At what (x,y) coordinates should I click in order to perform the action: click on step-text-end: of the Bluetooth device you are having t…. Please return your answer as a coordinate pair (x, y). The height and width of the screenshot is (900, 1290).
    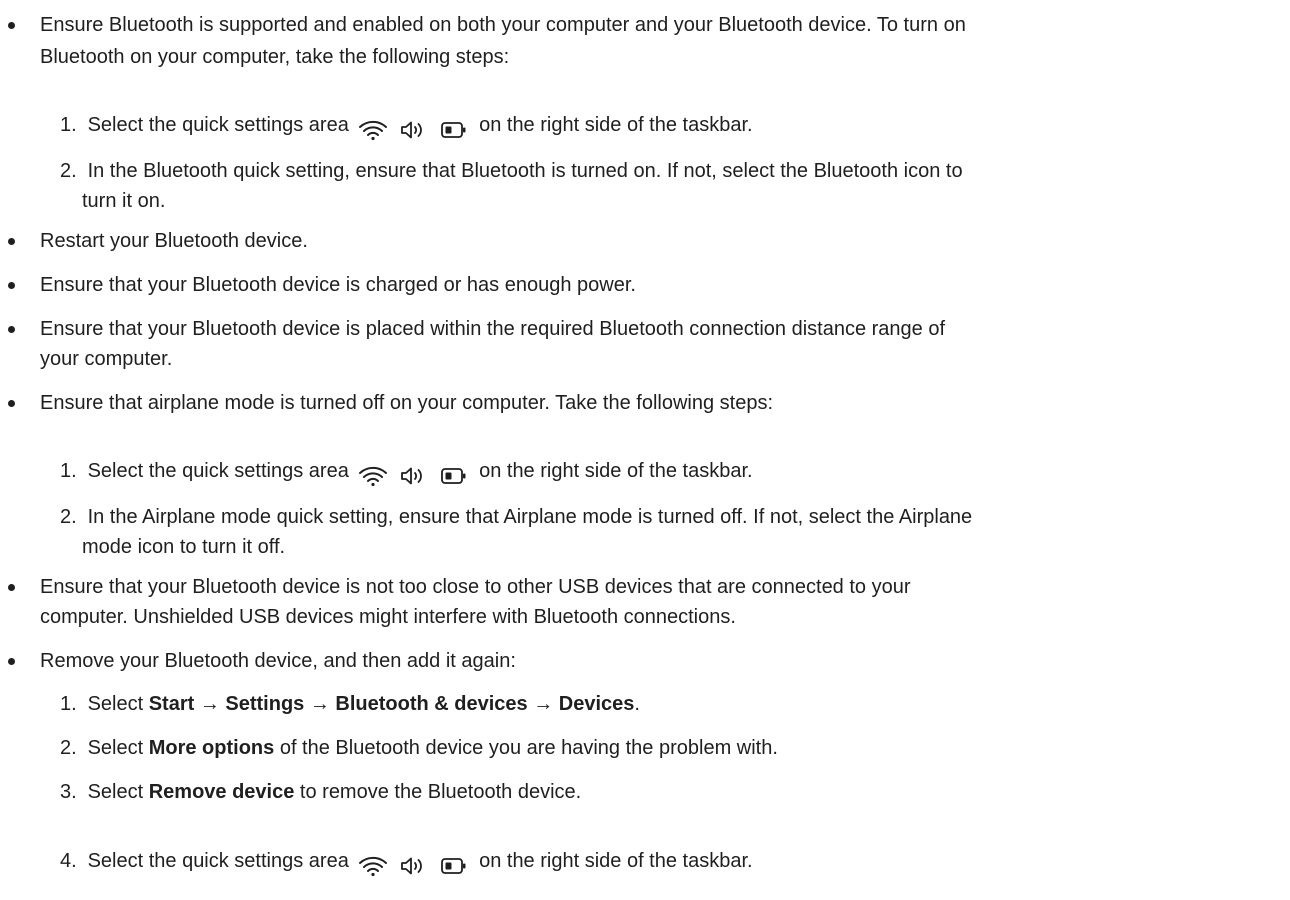
    Looking at the image, I should click on (526, 748).